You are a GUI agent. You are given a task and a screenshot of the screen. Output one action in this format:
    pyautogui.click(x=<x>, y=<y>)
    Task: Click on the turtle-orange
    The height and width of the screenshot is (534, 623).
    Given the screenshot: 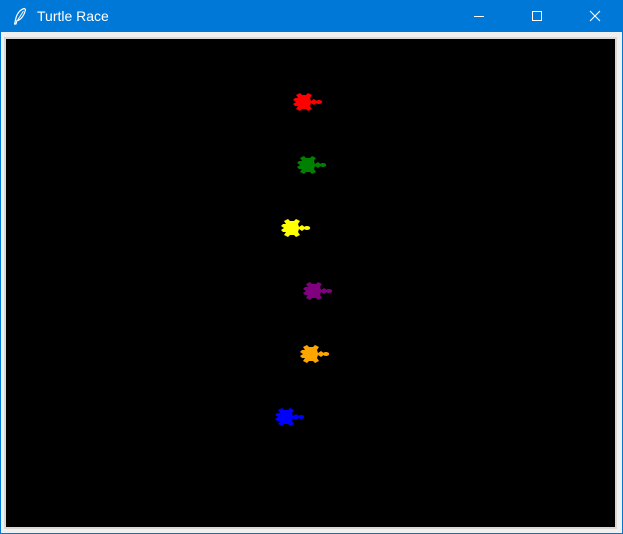 What is the action you would take?
    pyautogui.click(x=315, y=354)
    